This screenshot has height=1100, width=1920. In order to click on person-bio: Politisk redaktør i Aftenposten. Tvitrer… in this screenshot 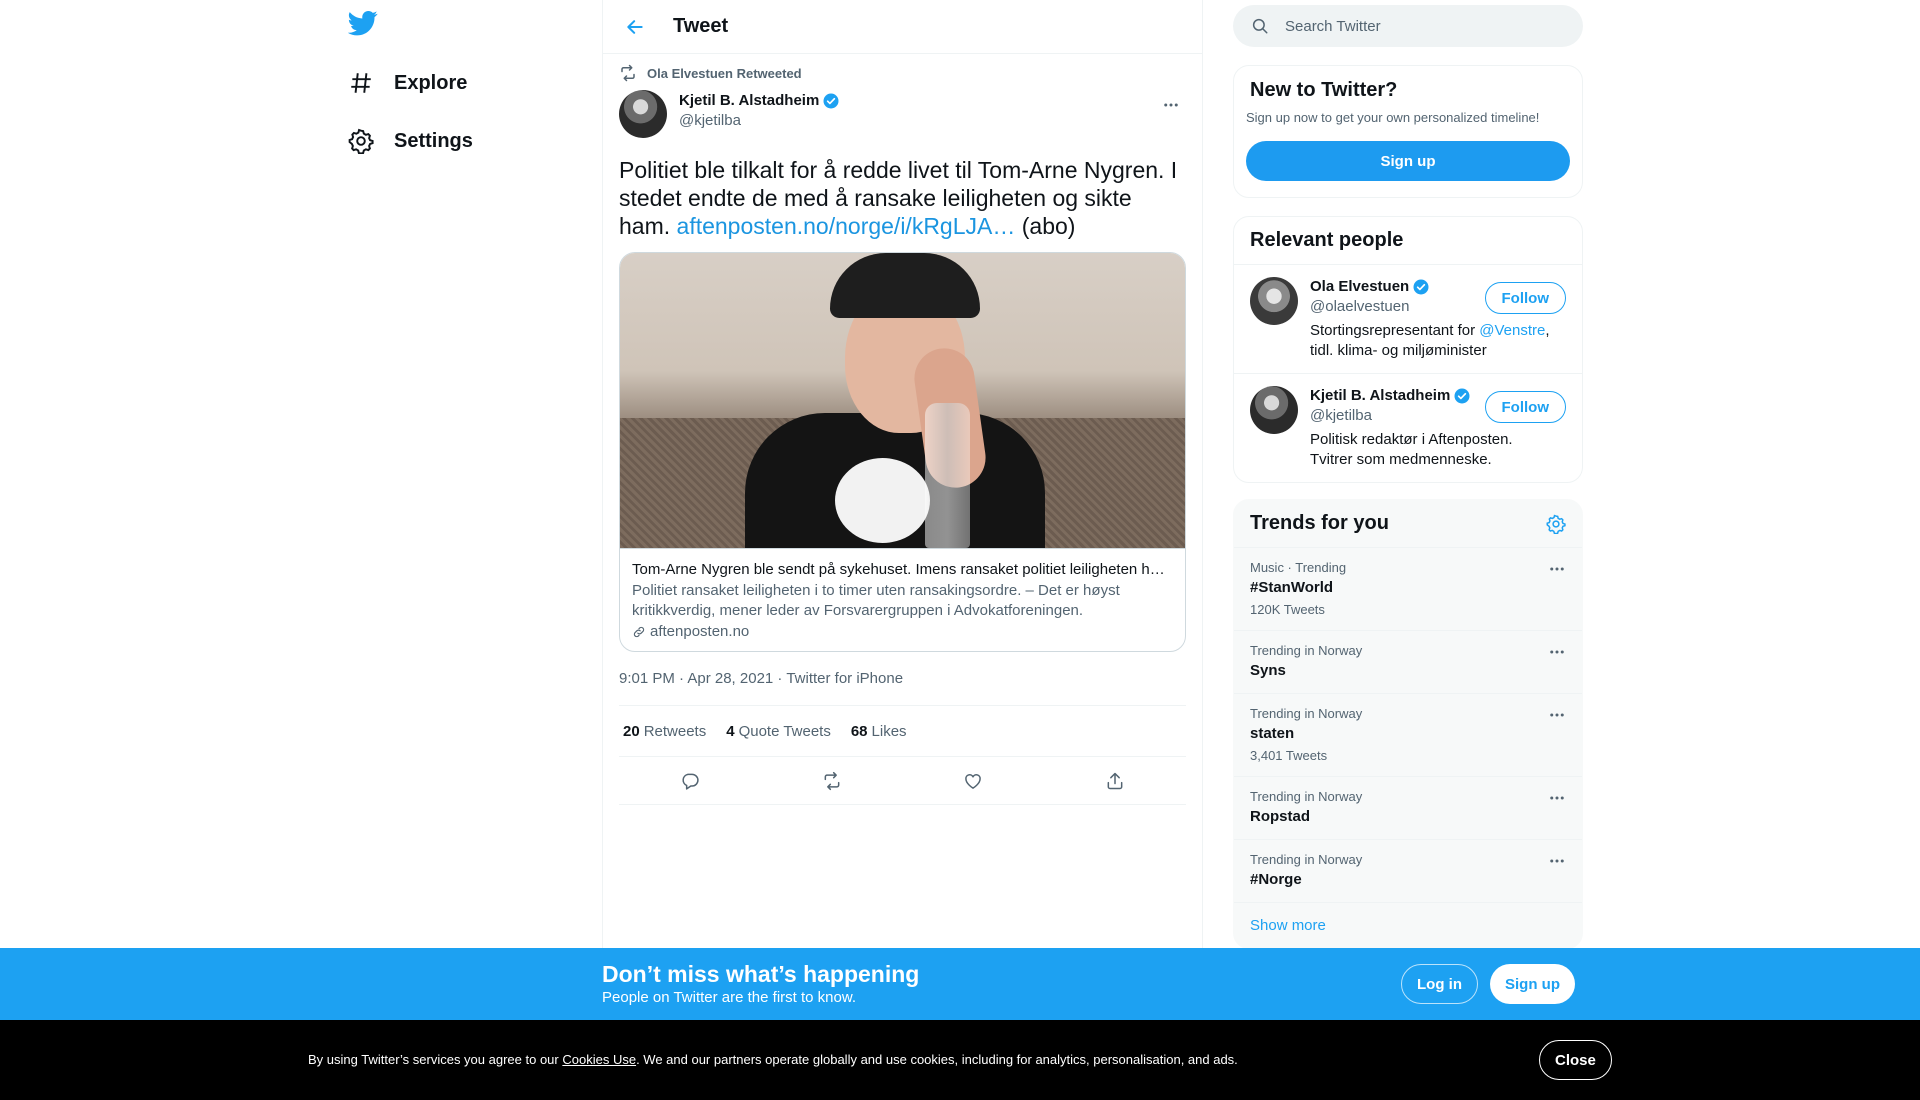, I will do `click(1411, 449)`.